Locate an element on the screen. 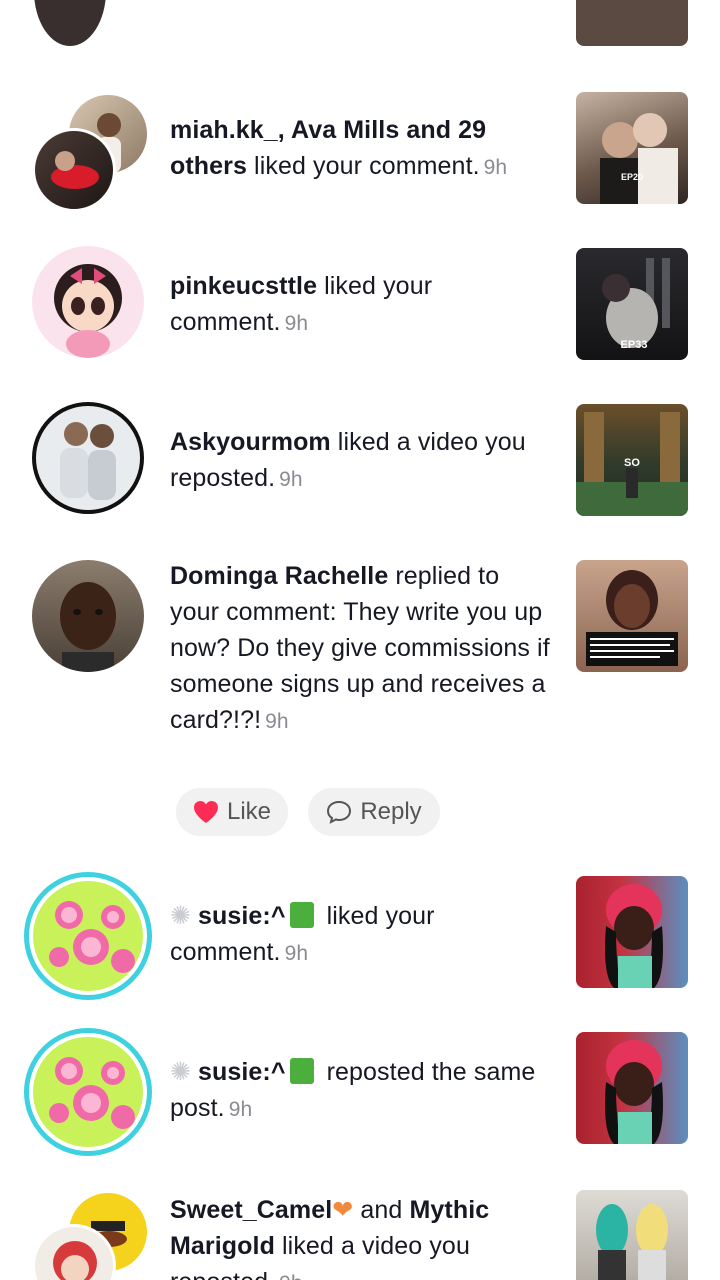 This screenshot has height=1280, width=720. post-thumbnail: SO is located at coordinates (632, 460).